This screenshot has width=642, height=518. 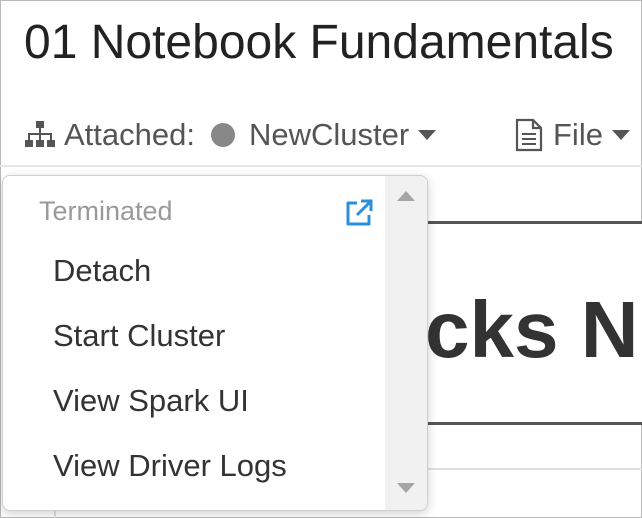 I want to click on menu-item-view-spark-ui: View Spark UI, so click(x=151, y=401).